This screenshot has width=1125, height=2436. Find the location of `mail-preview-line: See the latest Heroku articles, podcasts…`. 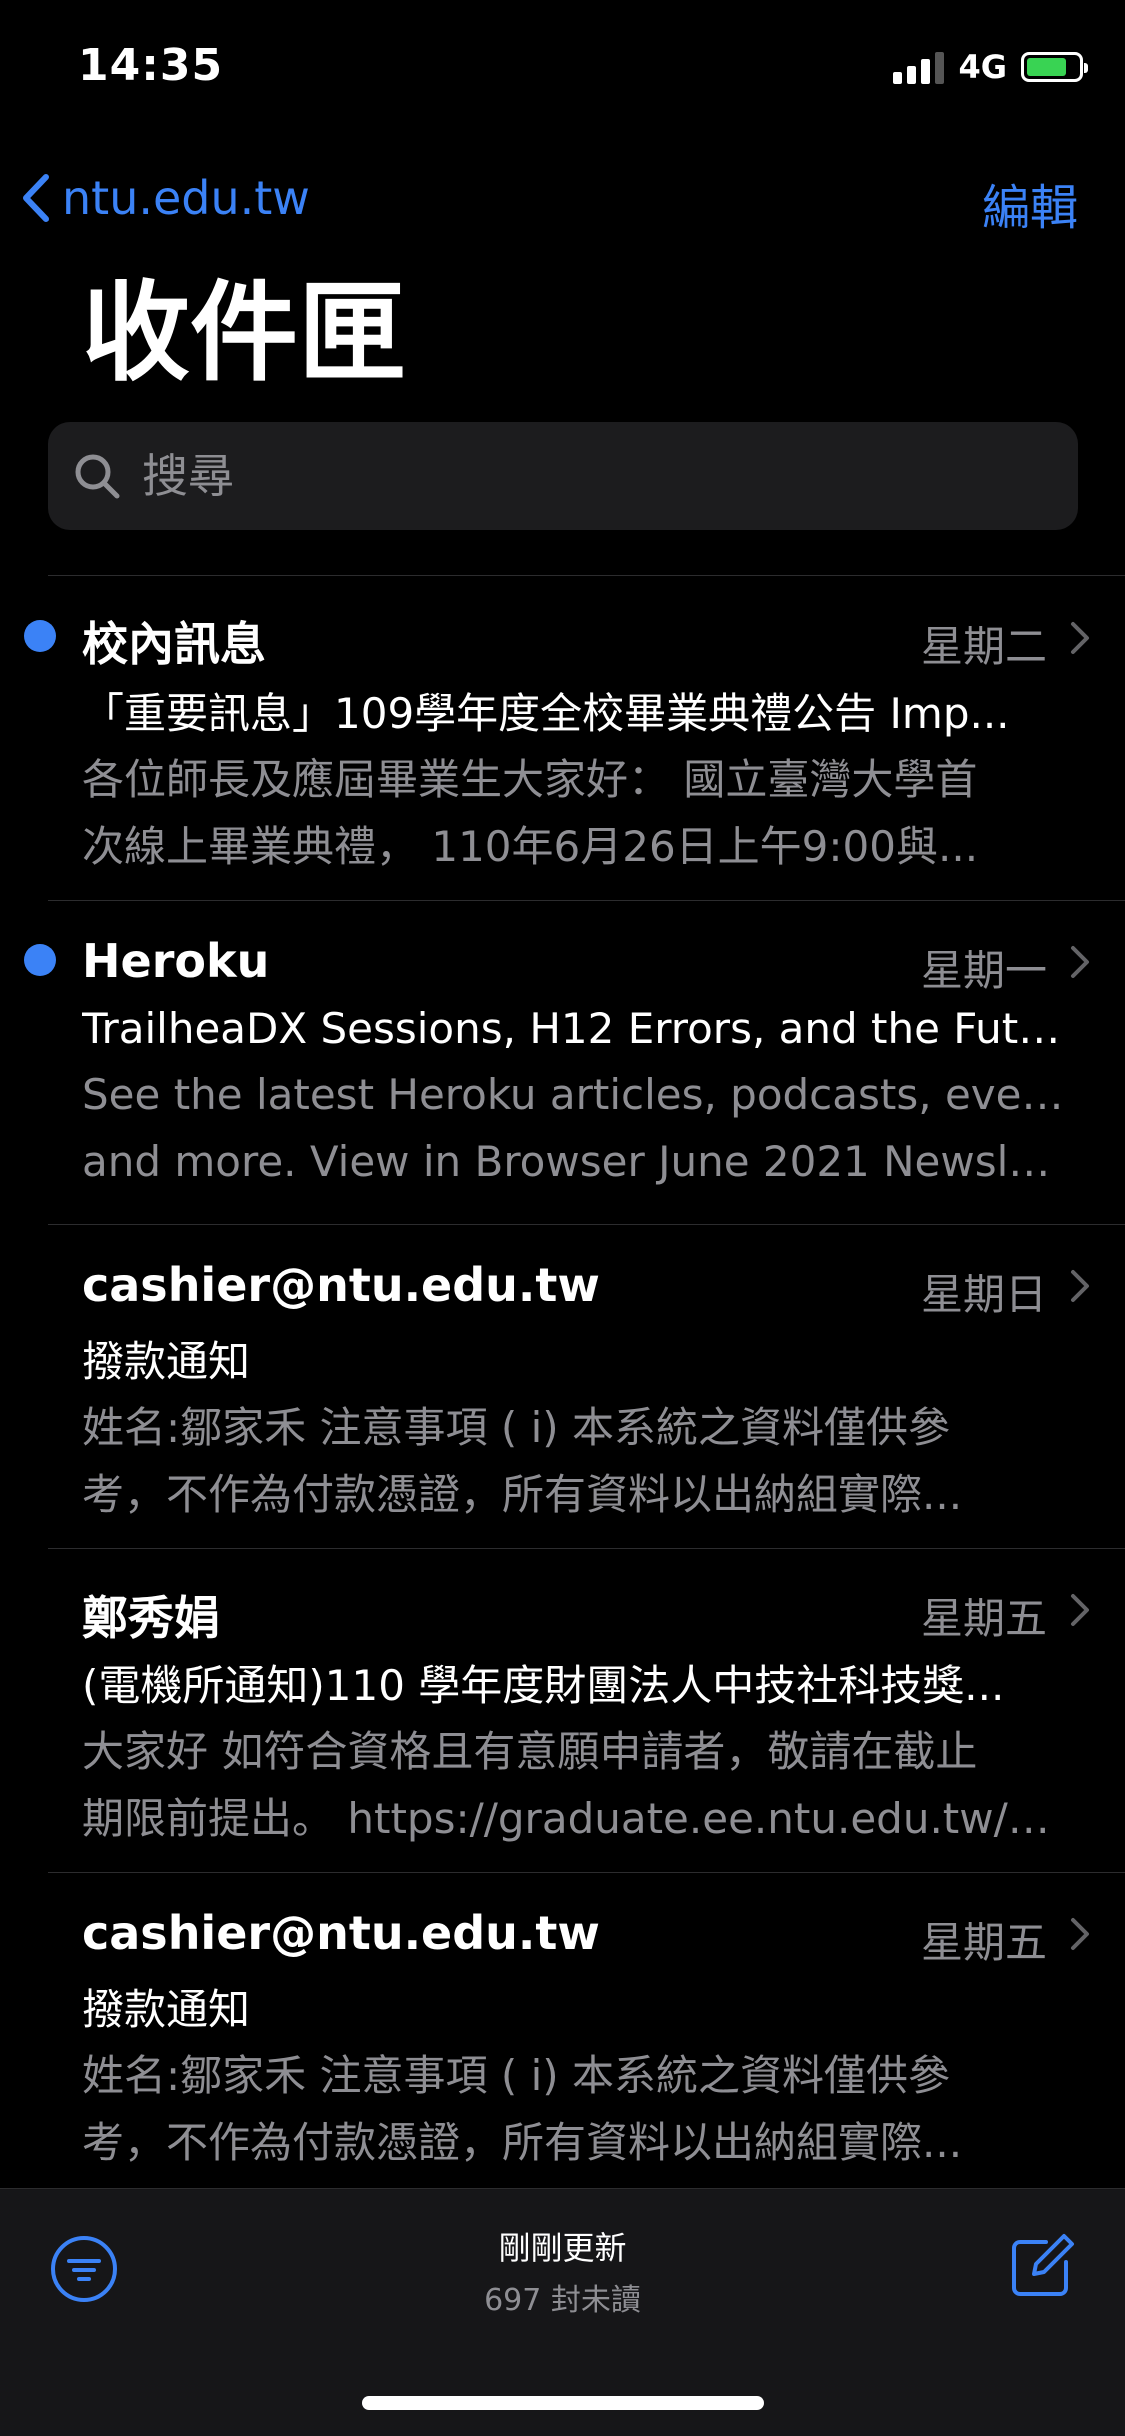

mail-preview-line: See the latest Heroku articles, podcasts… is located at coordinates (577, 1094).